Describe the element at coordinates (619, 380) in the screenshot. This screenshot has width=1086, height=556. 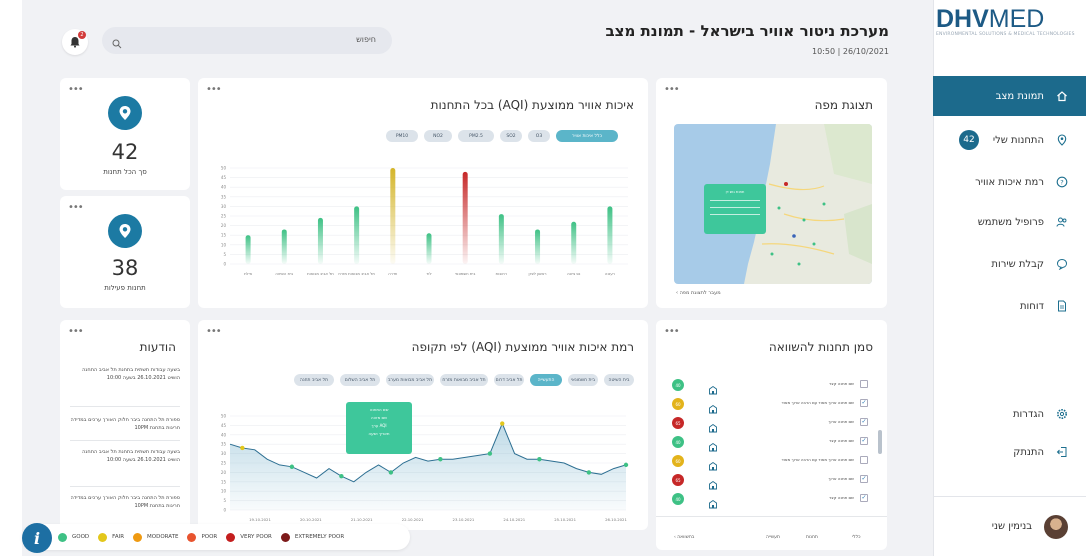
I see `filter-chip: בית השיטה` at that location.